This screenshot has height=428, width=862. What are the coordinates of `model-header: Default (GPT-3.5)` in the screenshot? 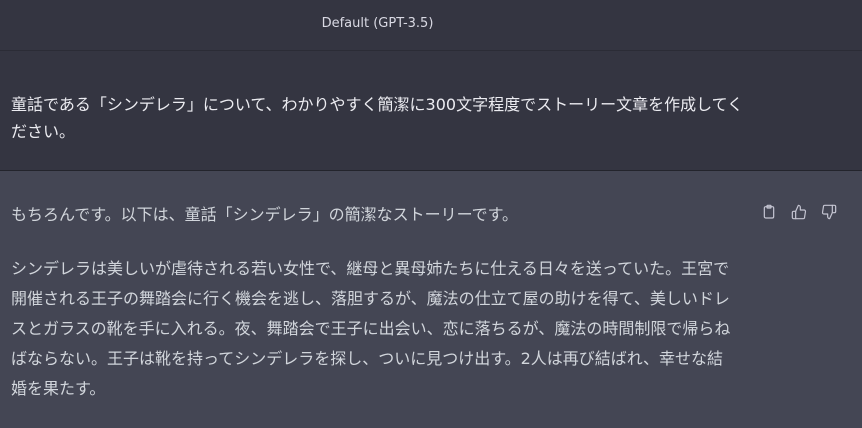 It's located at (431, 25).